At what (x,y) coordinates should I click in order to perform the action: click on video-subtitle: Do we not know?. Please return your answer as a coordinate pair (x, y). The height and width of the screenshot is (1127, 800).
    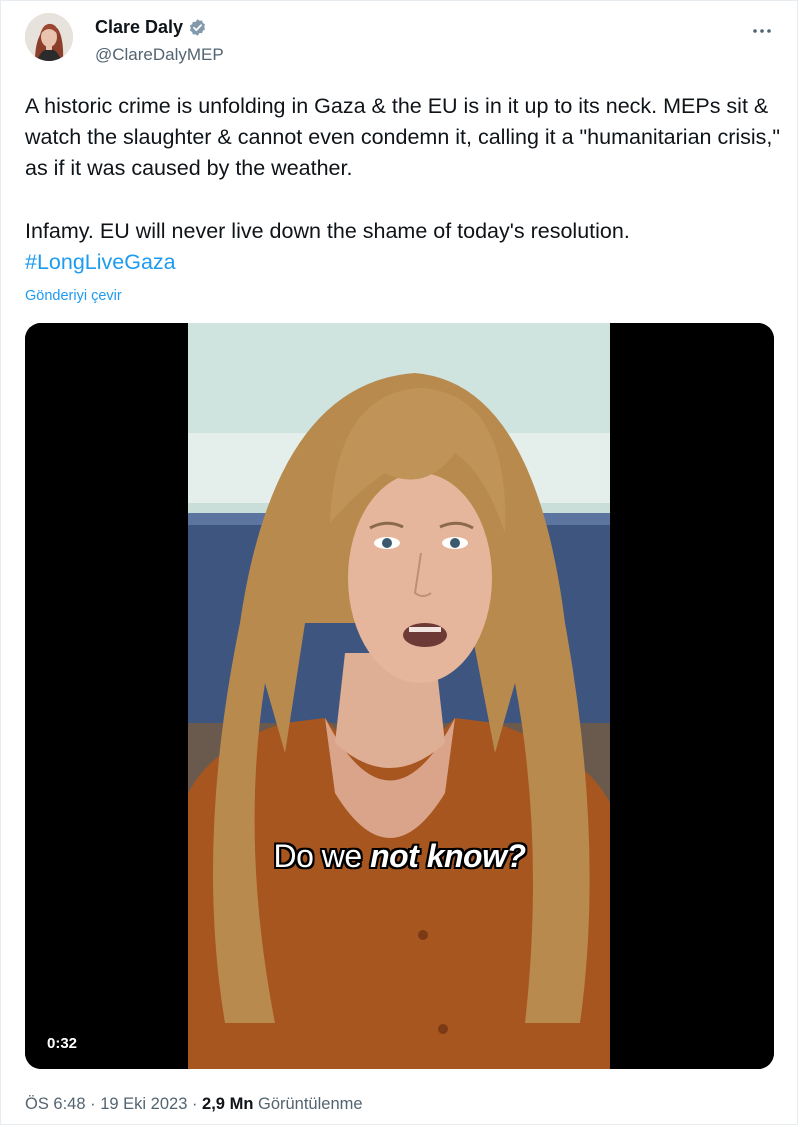
    Looking at the image, I should click on (399, 856).